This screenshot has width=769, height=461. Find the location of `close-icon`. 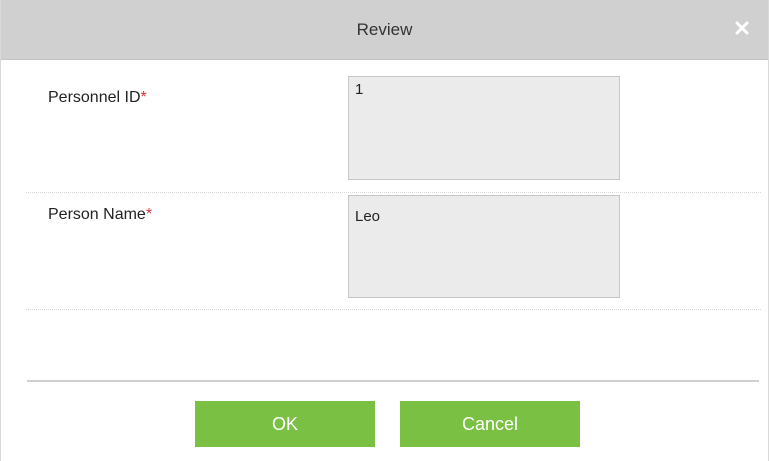

close-icon is located at coordinates (742, 28).